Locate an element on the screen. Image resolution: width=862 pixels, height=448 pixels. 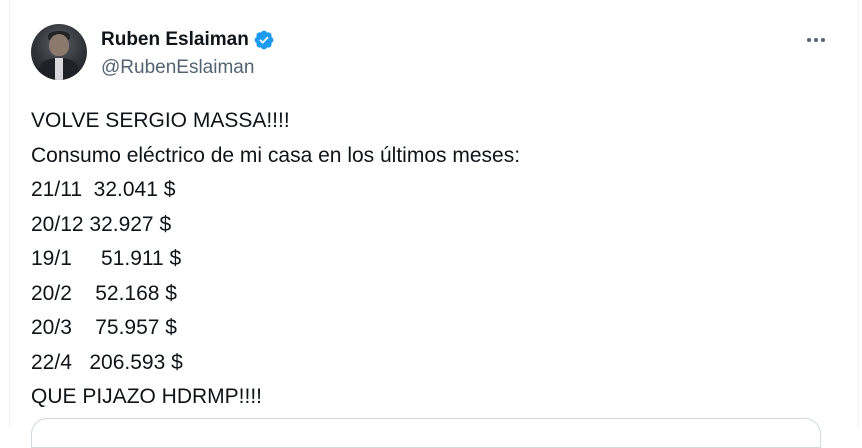
tweet-line: 20/2 52.168 $ is located at coordinates (104, 293).